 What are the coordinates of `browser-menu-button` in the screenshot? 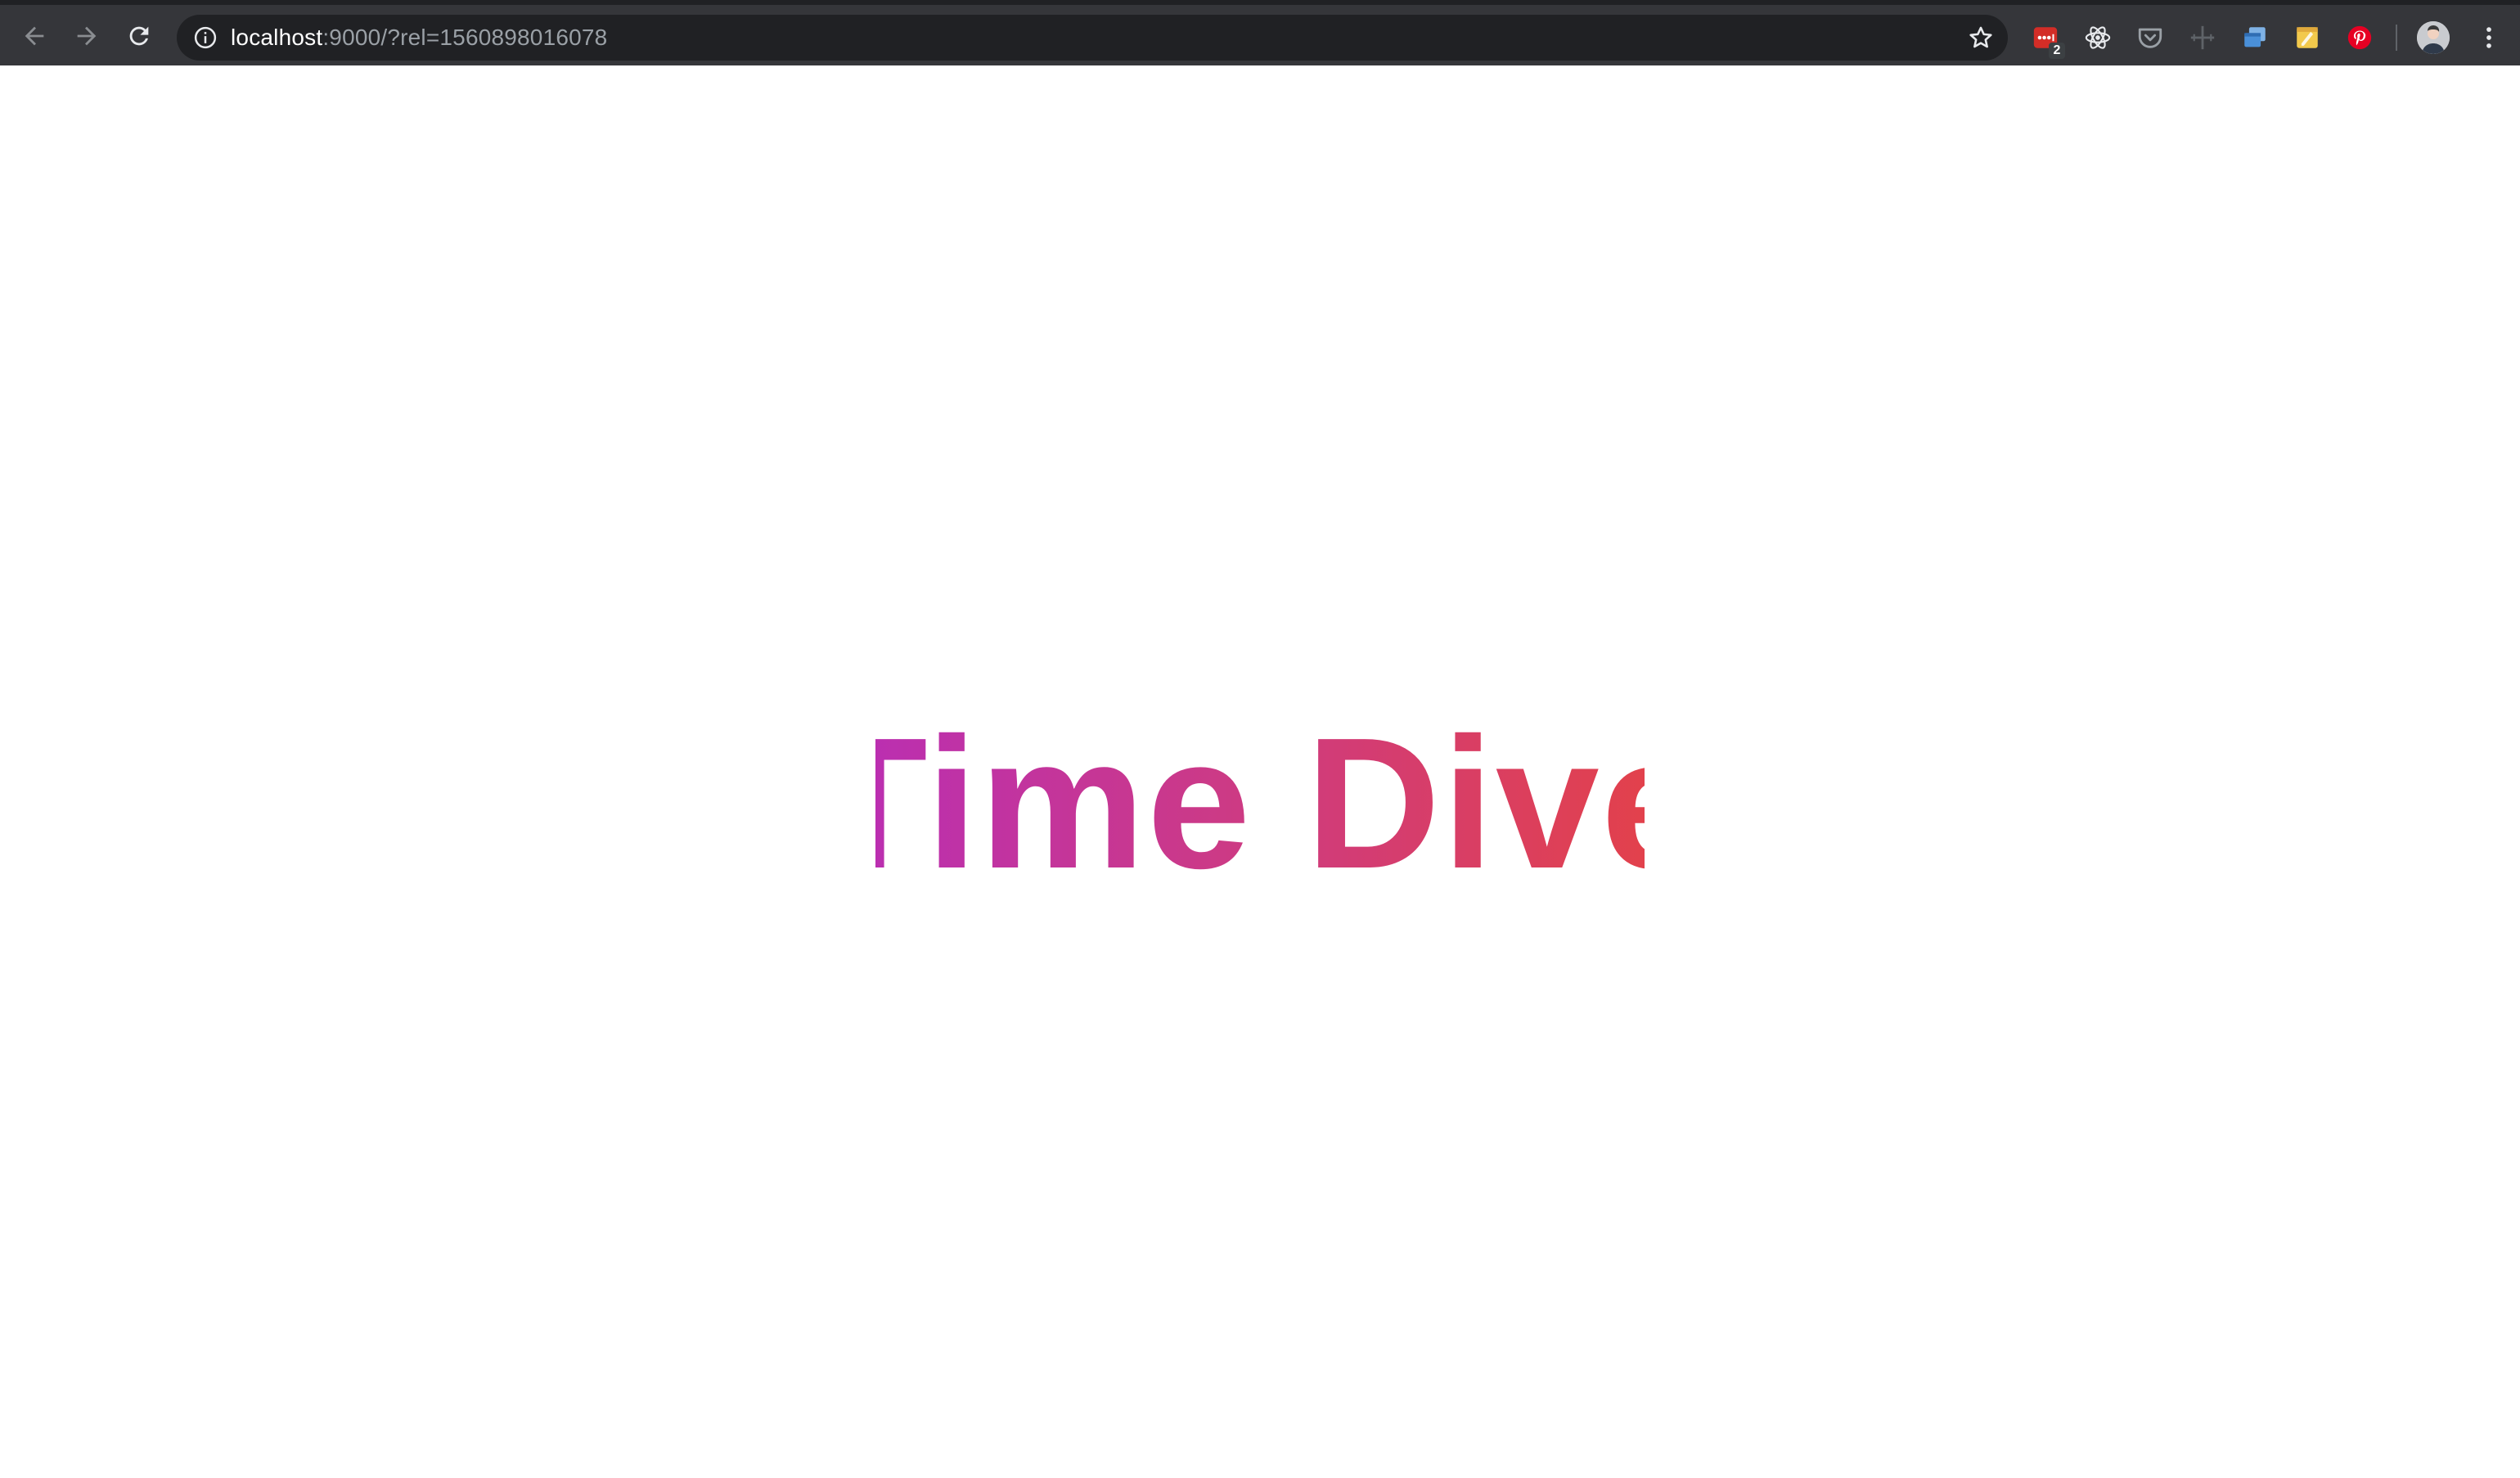 It's located at (2489, 37).